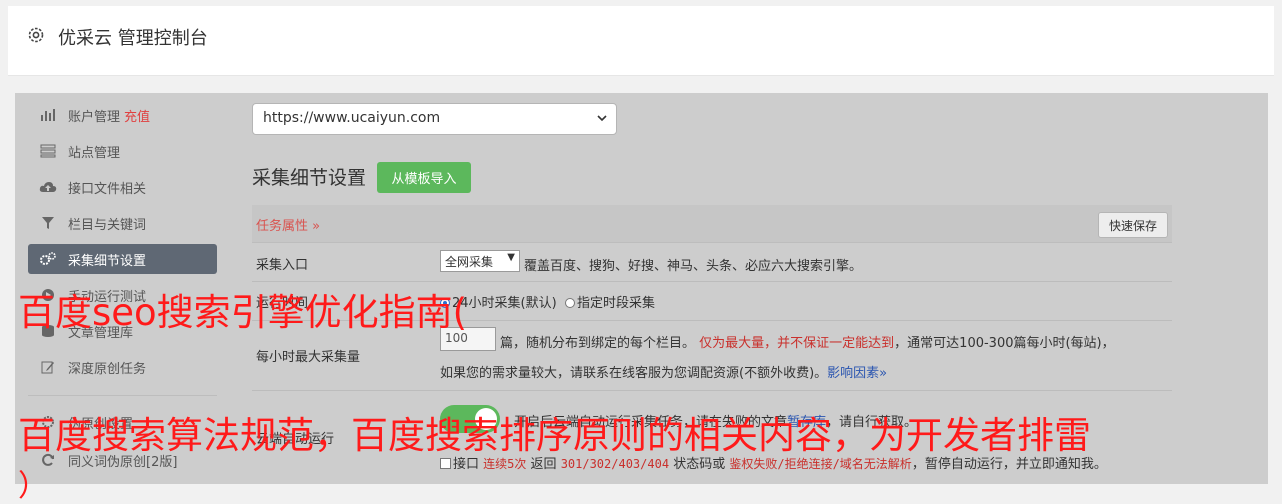  What do you see at coordinates (107, 189) in the screenshot?
I see `sidebar-item-label: 接口文件相关` at bounding box center [107, 189].